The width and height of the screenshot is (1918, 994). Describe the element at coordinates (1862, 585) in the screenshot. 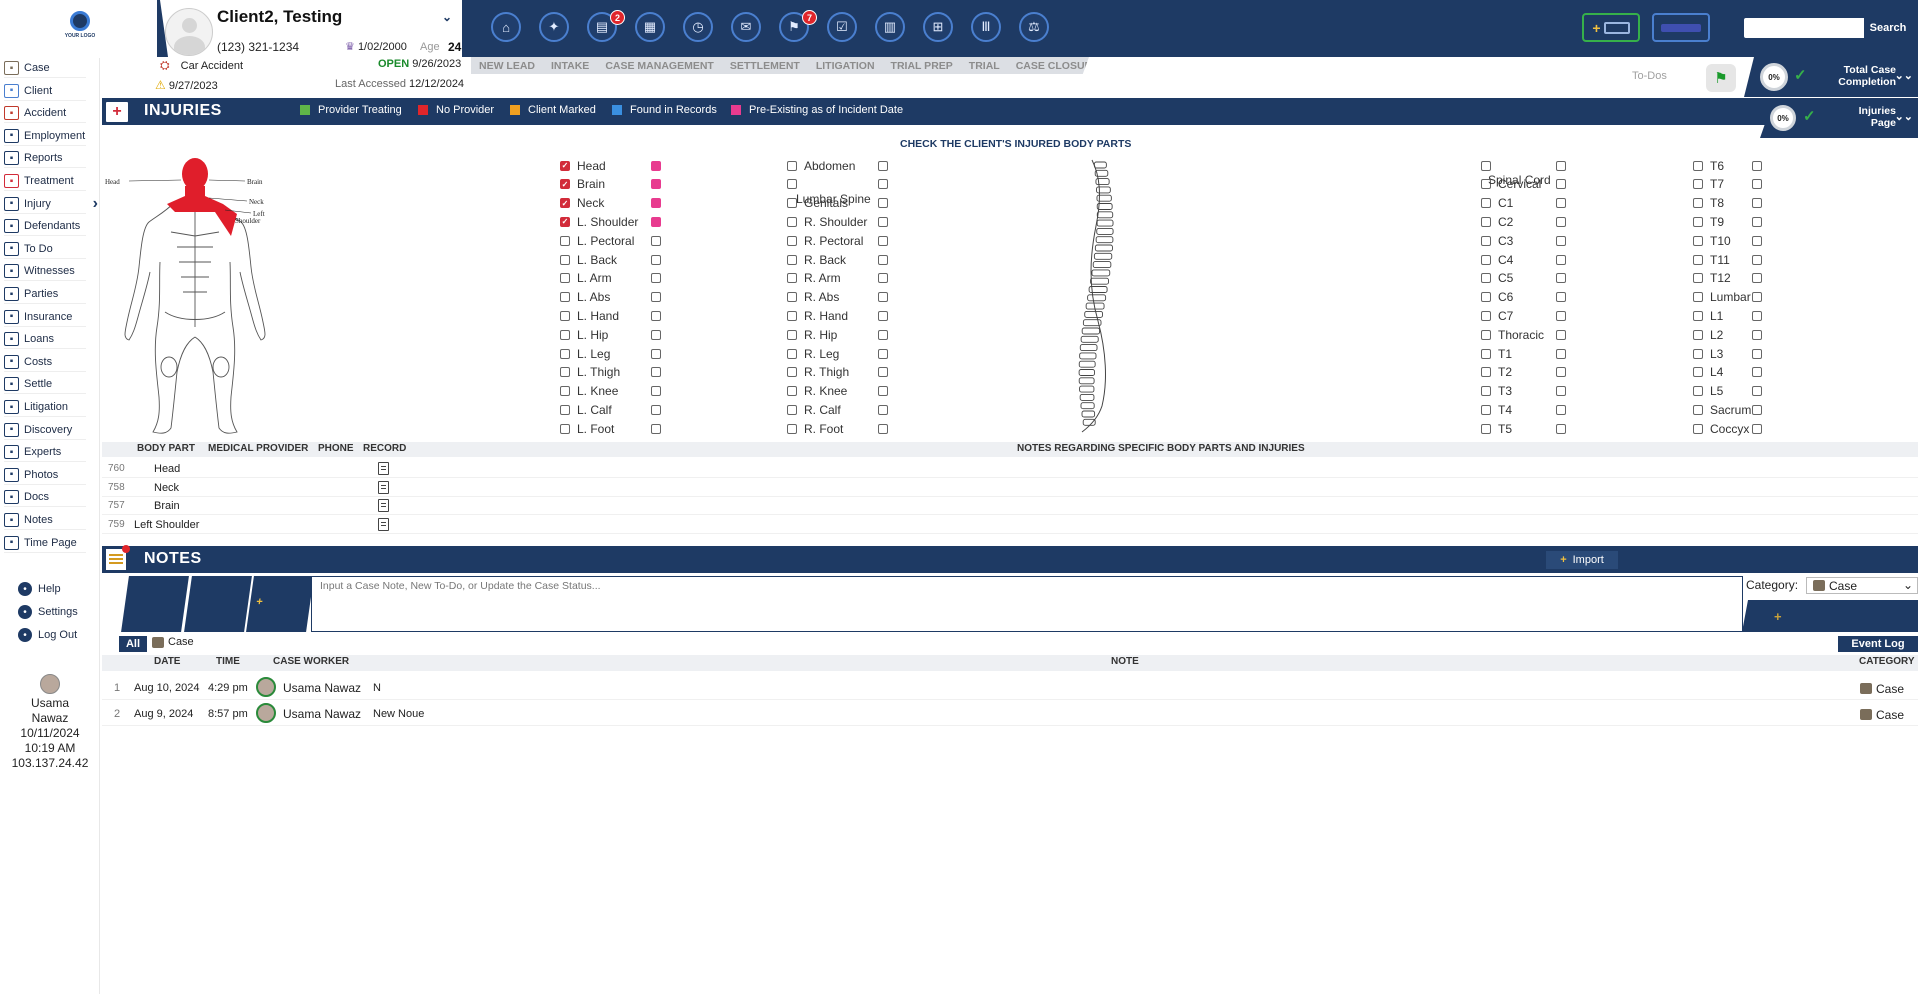

I see `category-select: Case ⌄` at that location.